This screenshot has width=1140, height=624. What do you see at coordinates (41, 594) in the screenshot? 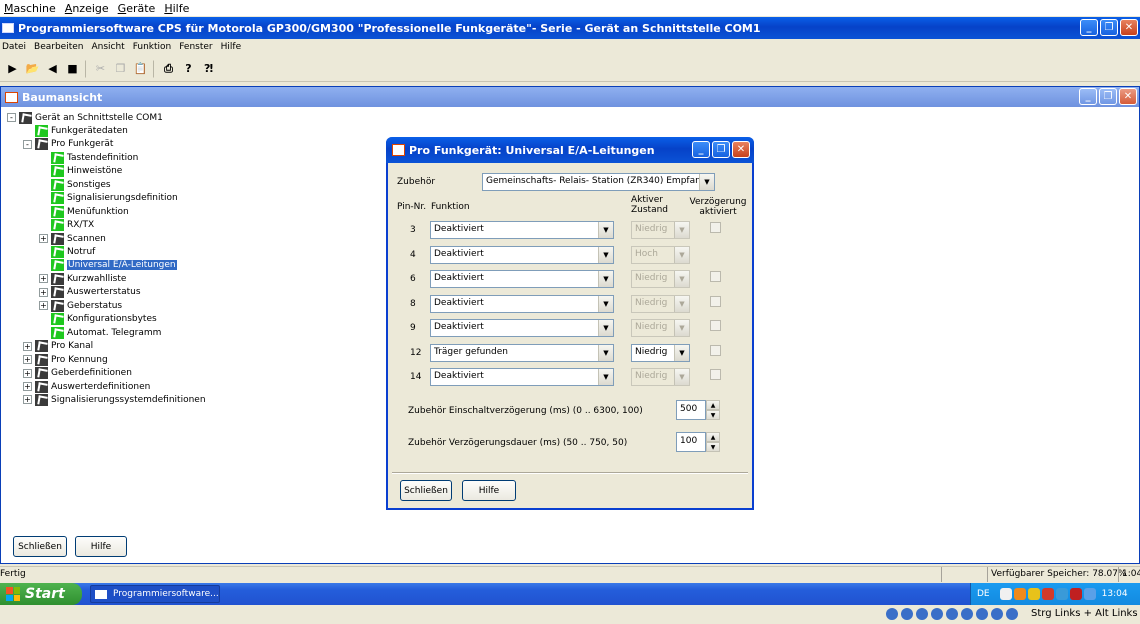
I see `start-button: Start` at bounding box center [41, 594].